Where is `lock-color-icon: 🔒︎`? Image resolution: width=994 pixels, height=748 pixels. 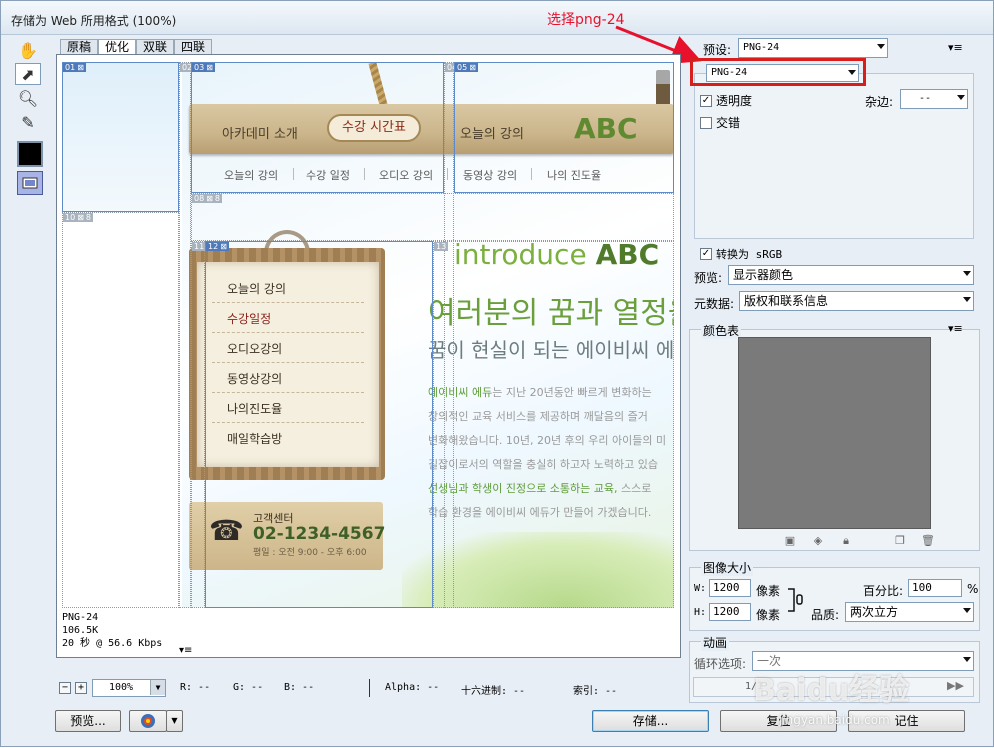
lock-color-icon: 🔒︎ is located at coordinates (846, 541).